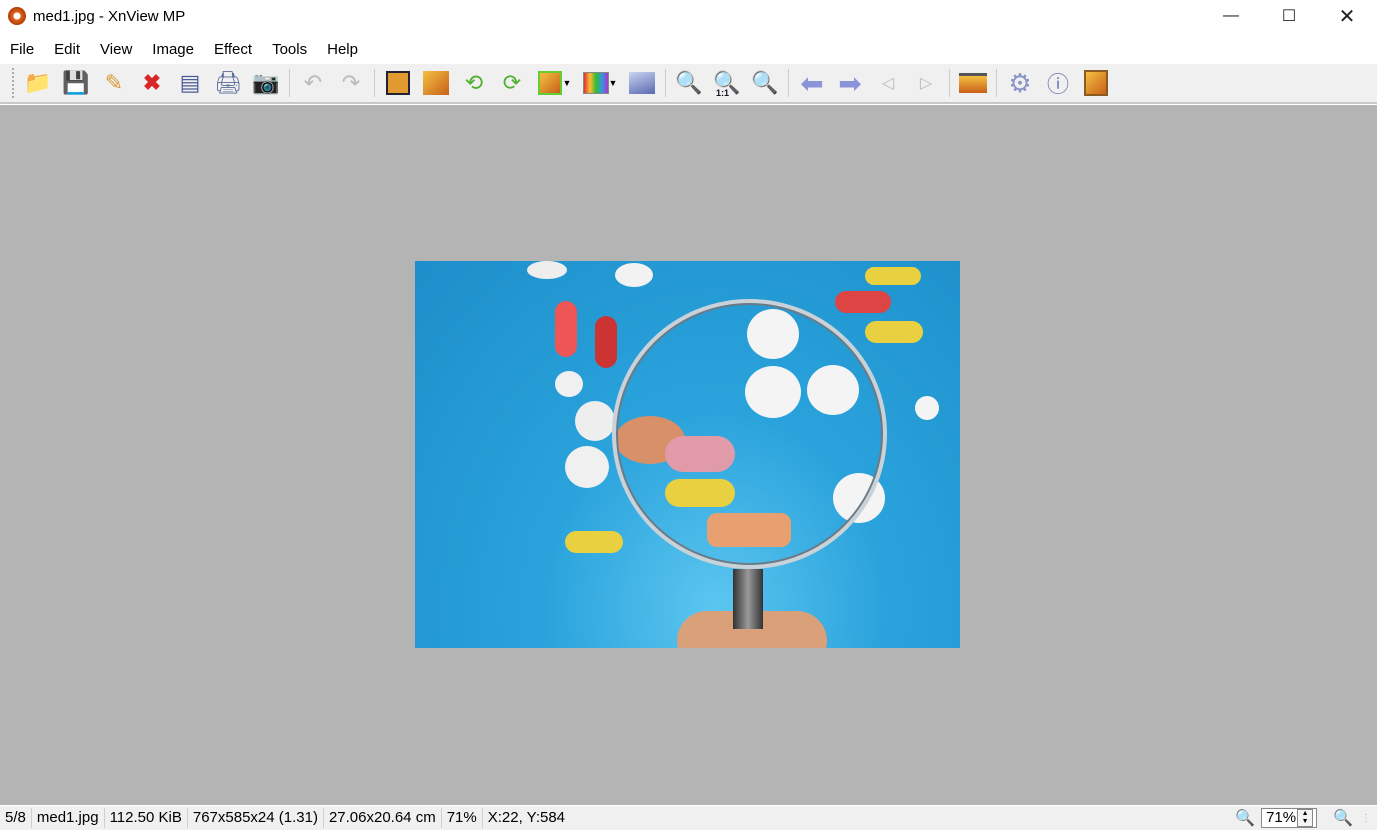  Describe the element at coordinates (342, 49) in the screenshot. I see `menu-help: Help` at that location.